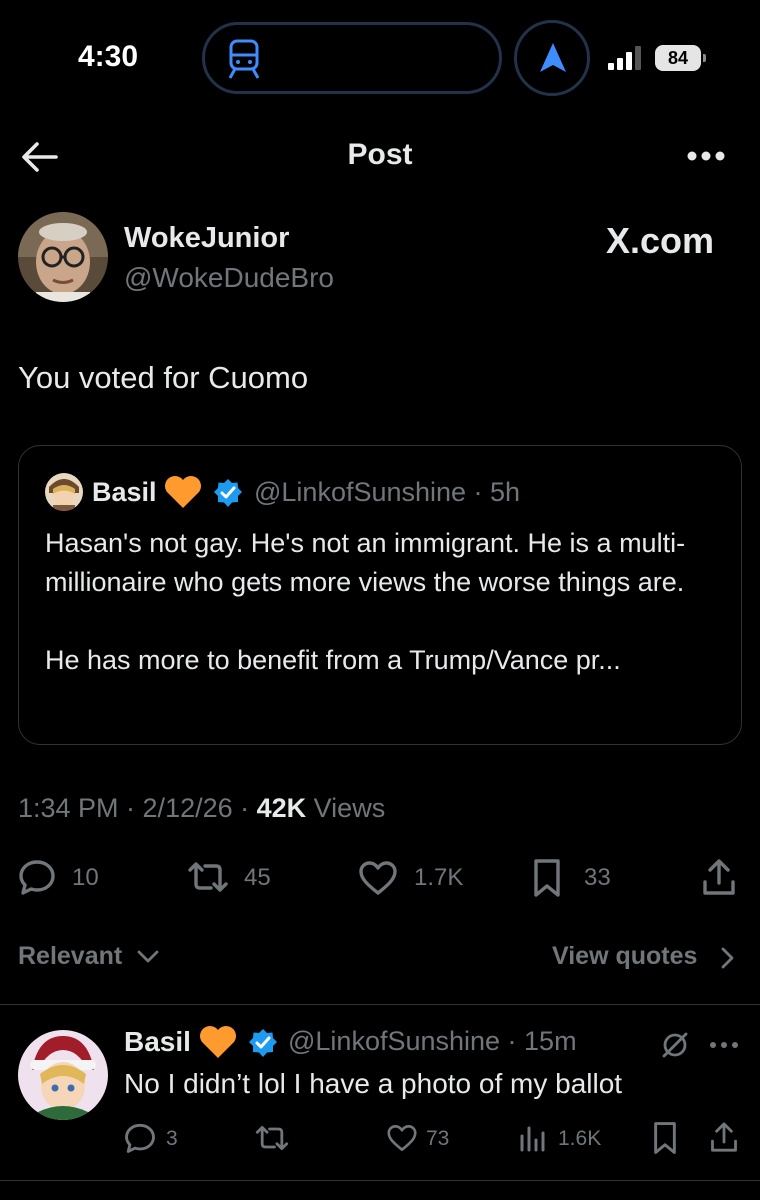 This screenshot has height=1200, width=760. Describe the element at coordinates (660, 240) in the screenshot. I see `source-label: X.com` at that location.